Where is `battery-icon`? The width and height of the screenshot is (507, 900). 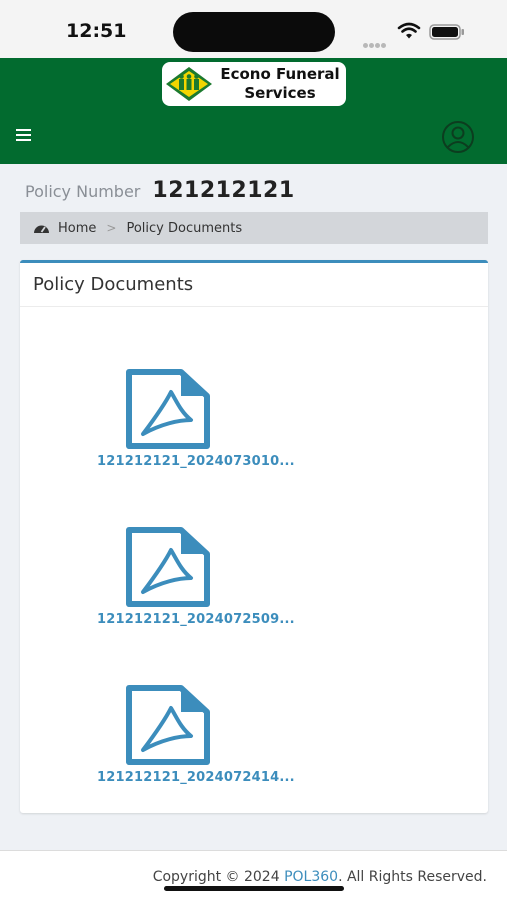
battery-icon is located at coordinates (446, 32).